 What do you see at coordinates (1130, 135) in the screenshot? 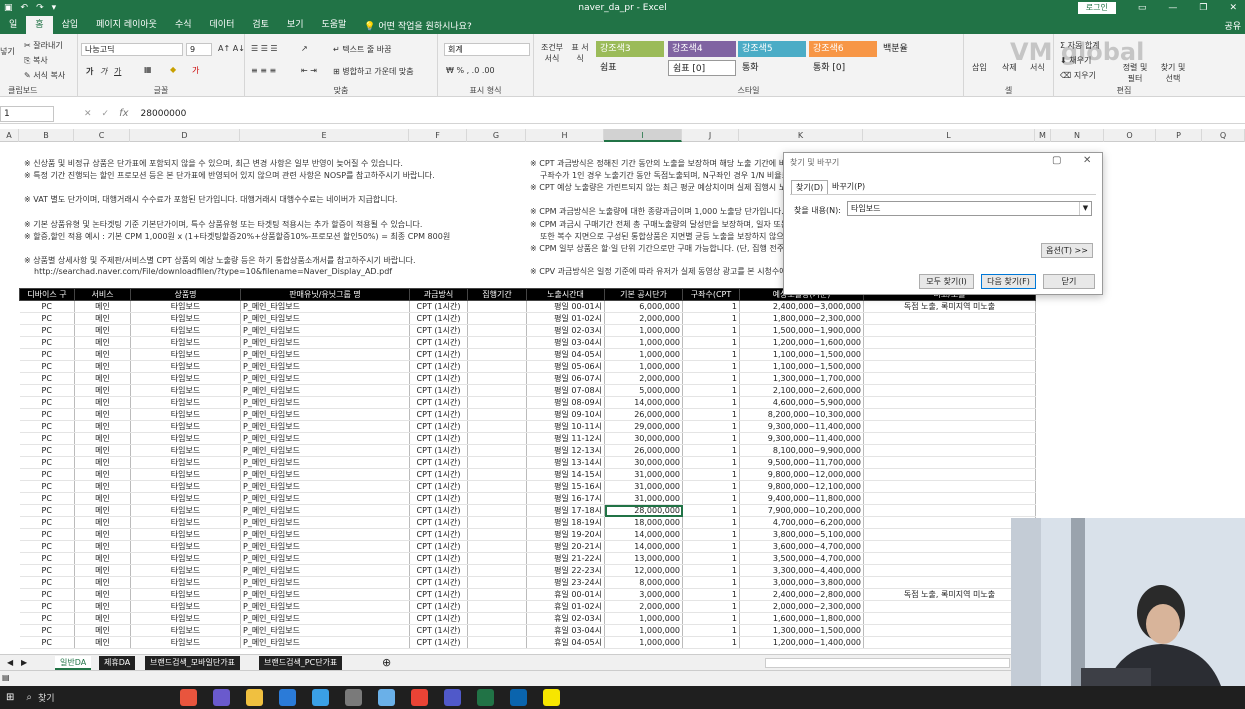
I see `column-header-O: O` at bounding box center [1130, 135].